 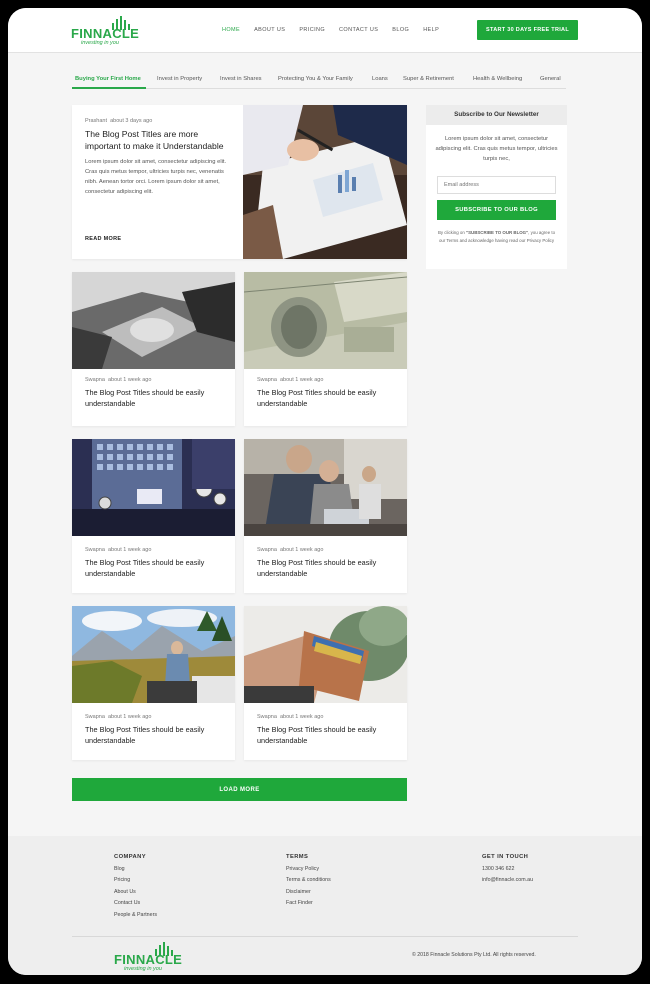 I want to click on office-meeting-photo, so click(x=325, y=487).